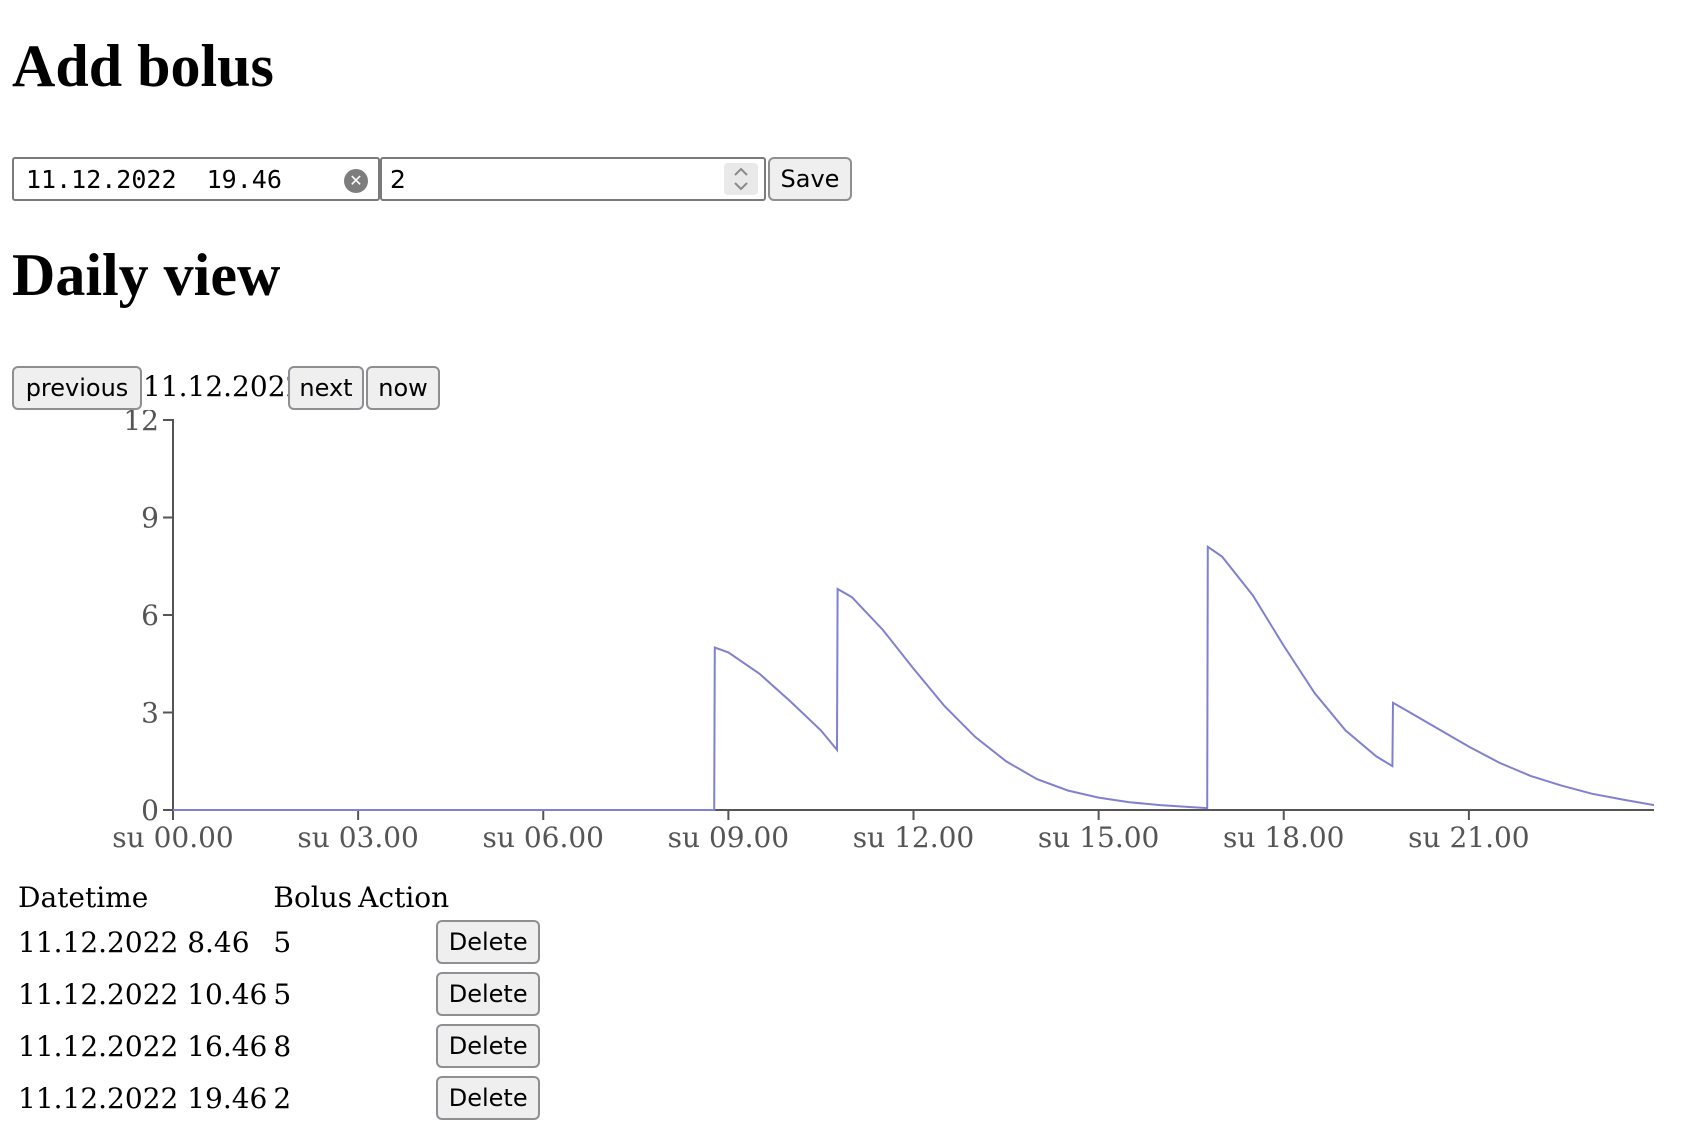  What do you see at coordinates (326, 388) in the screenshot?
I see `next-day-button: next` at bounding box center [326, 388].